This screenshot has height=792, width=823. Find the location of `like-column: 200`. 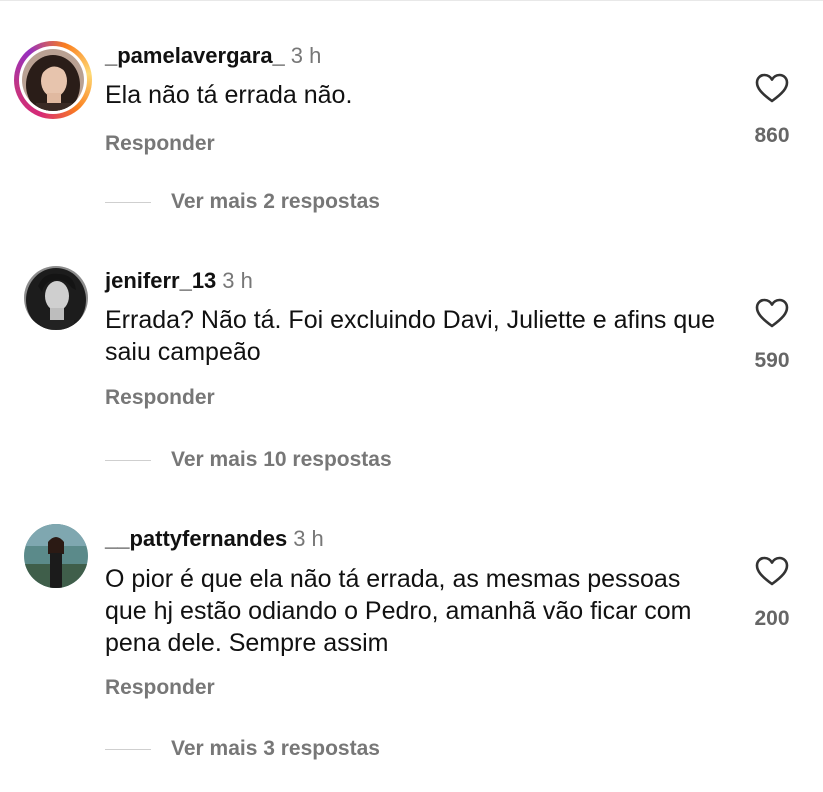

like-column: 200 is located at coordinates (772, 594).